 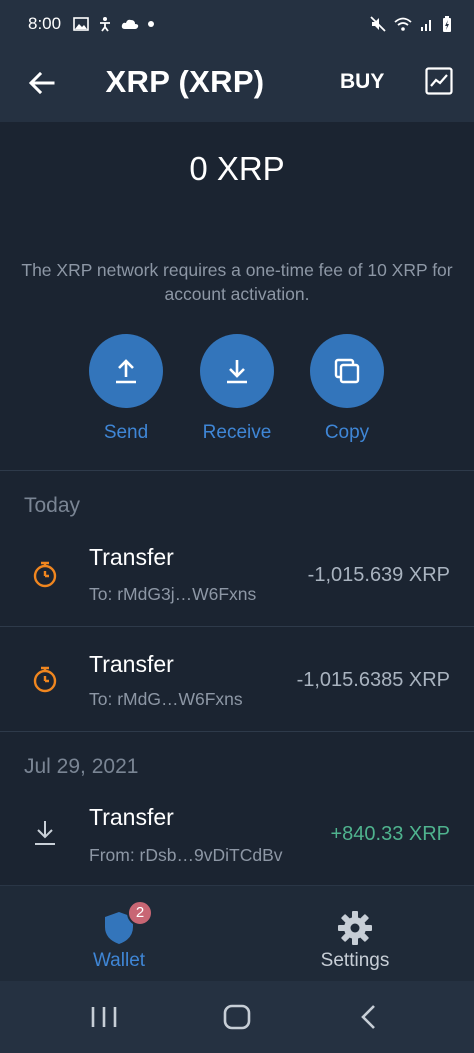 What do you see at coordinates (140, 913) in the screenshot?
I see `notification-badge: 2` at bounding box center [140, 913].